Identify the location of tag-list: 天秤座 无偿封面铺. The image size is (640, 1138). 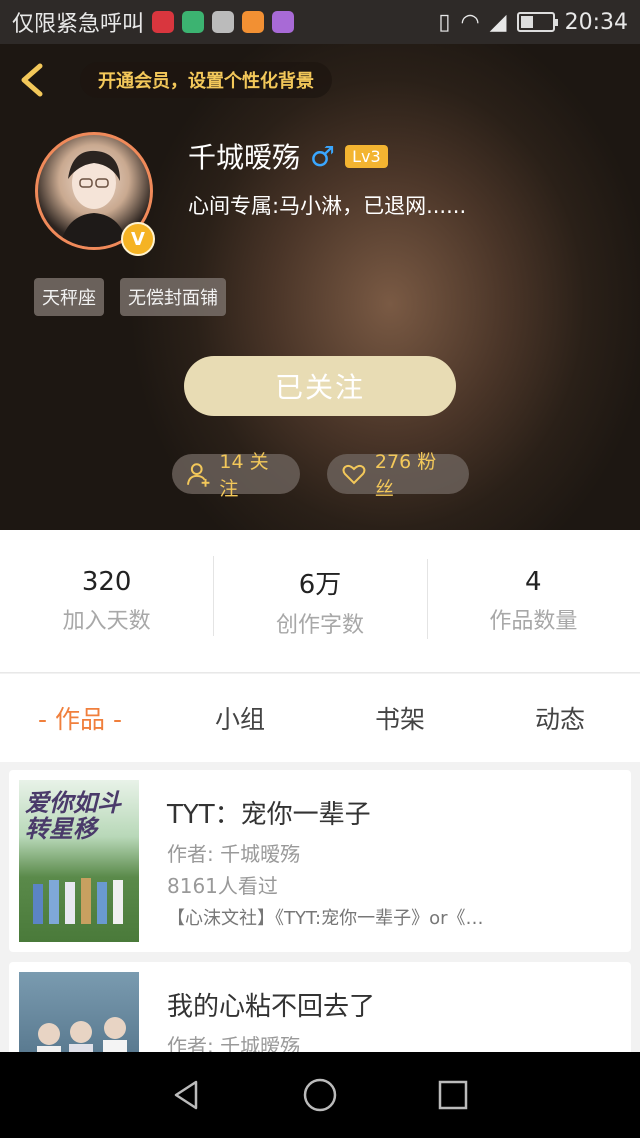
(130, 297).